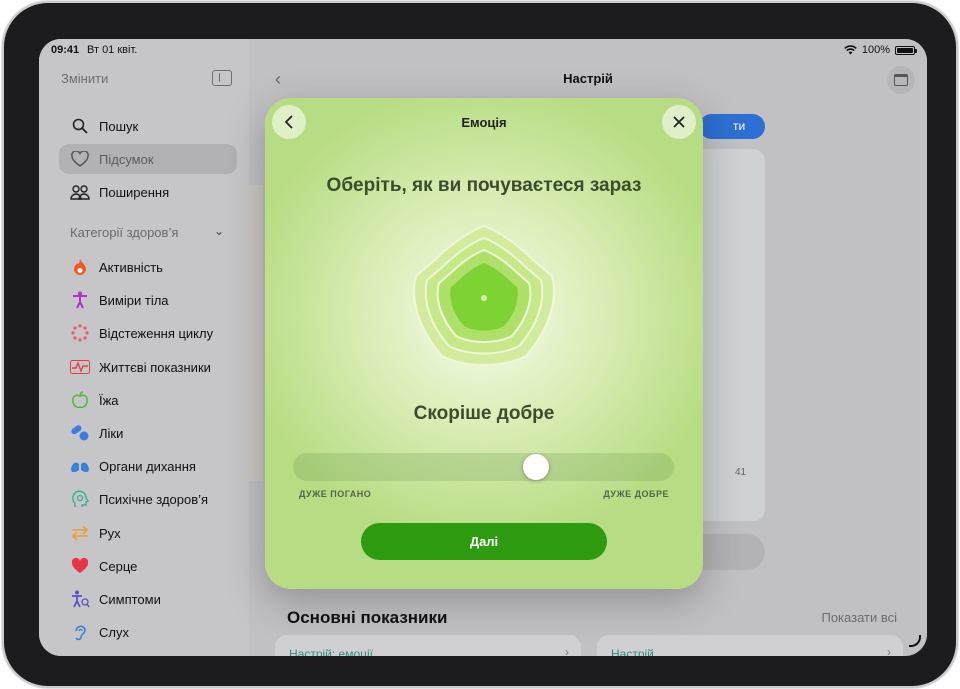 Image resolution: width=960 pixels, height=689 pixels. What do you see at coordinates (131, 267) in the screenshot?
I see `sidebar-item-label: Активність` at bounding box center [131, 267].